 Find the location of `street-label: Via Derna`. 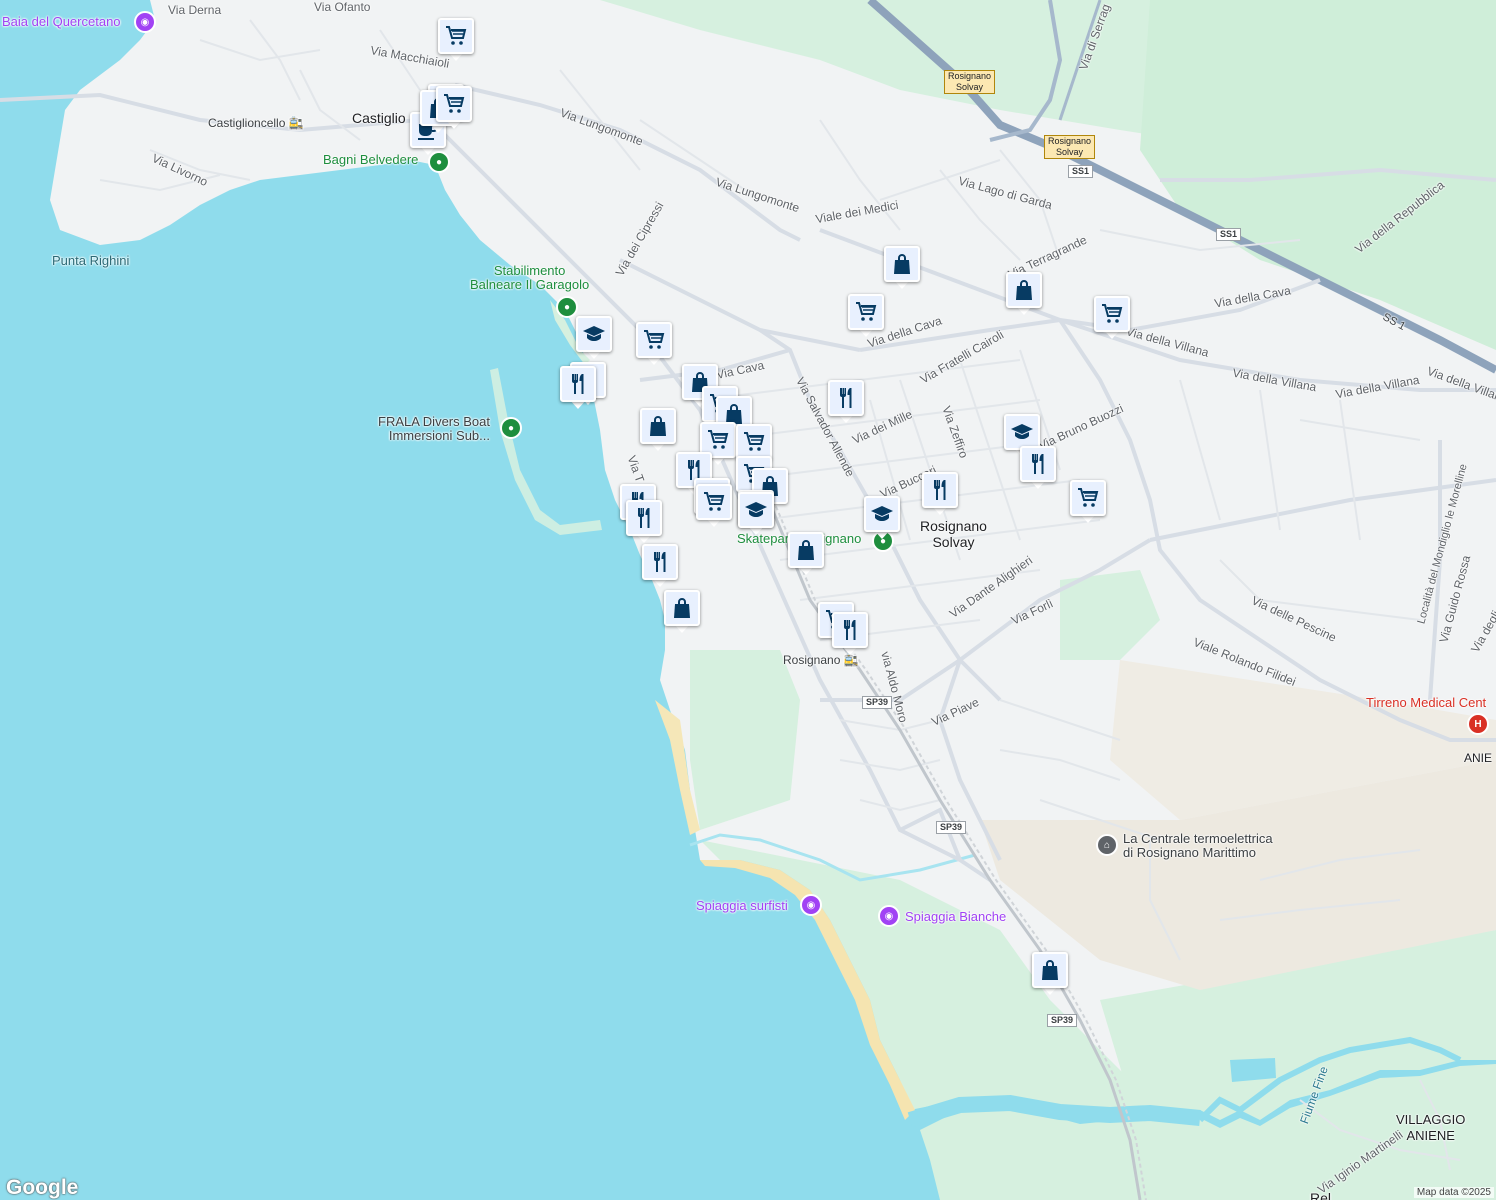

street-label: Via Derna is located at coordinates (195, 10).